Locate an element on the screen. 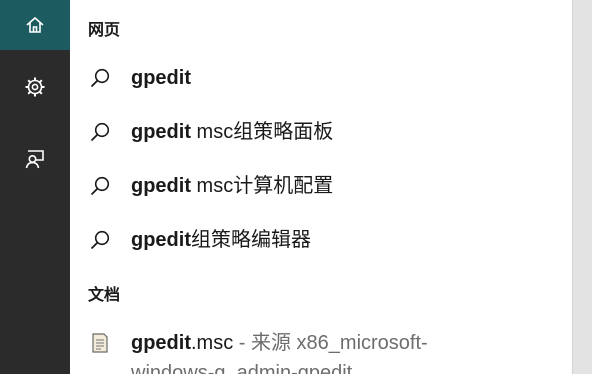  settings-button is located at coordinates (35, 87).